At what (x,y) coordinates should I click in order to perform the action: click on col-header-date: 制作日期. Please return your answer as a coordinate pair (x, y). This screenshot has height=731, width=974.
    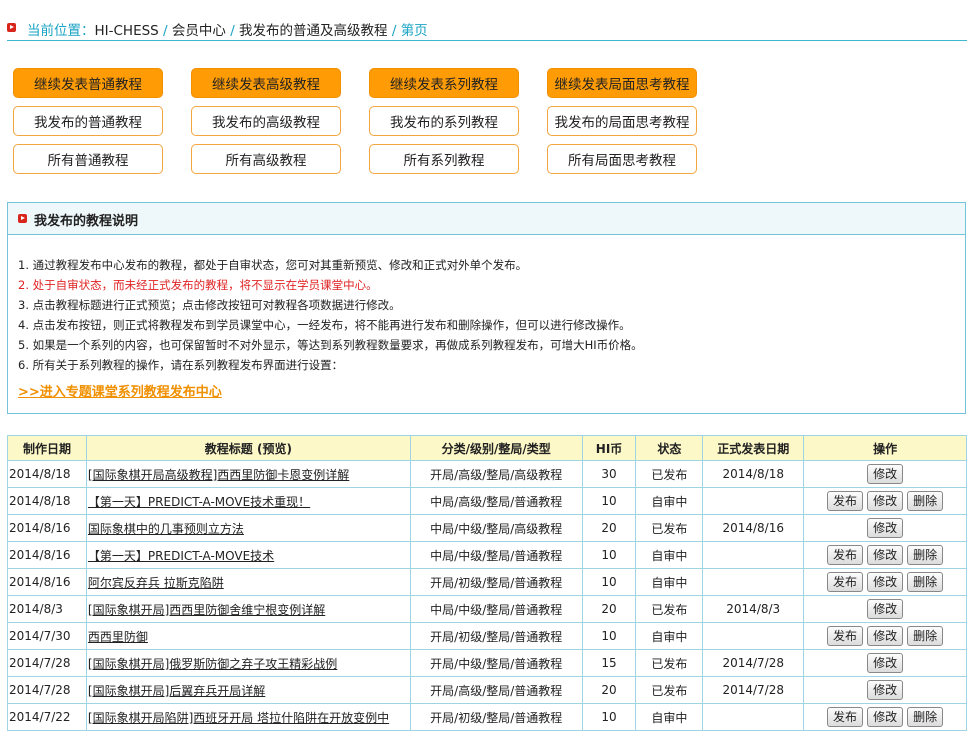
    Looking at the image, I should click on (47, 448).